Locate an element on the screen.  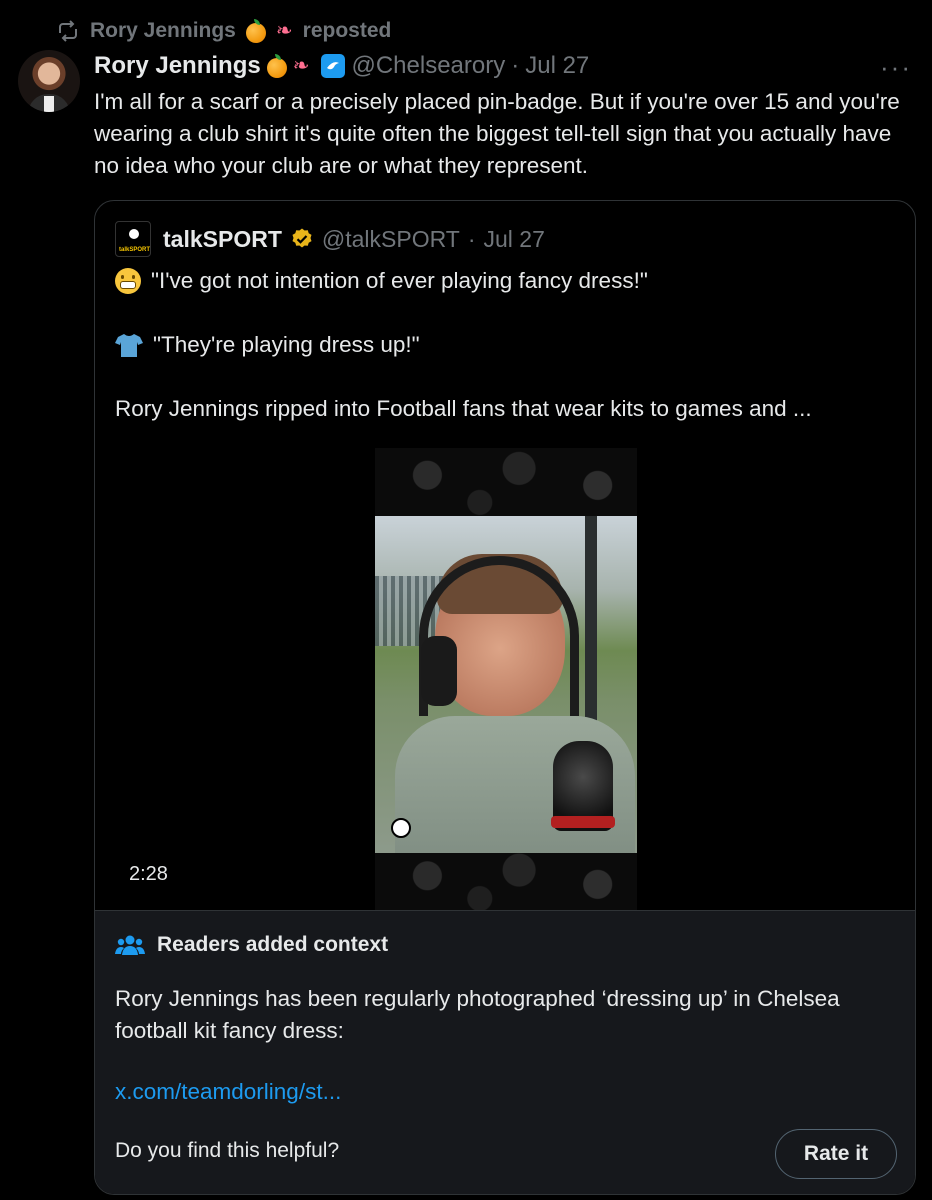
video-duration: 2:28 is located at coordinates (148, 874).